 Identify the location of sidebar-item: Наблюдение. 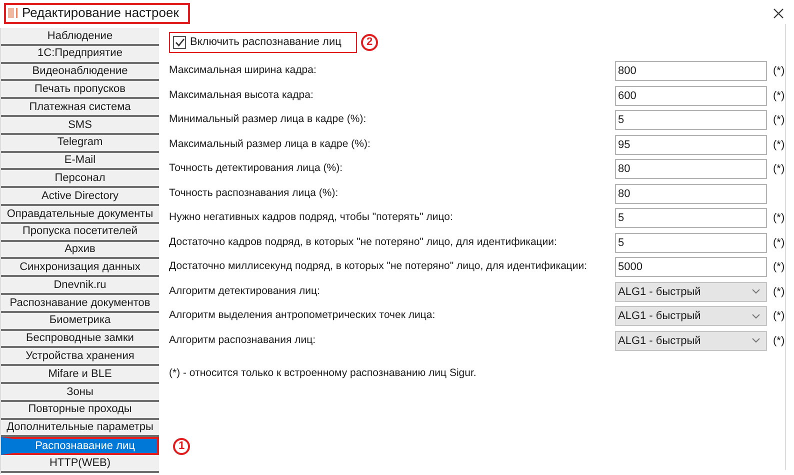
(80, 37).